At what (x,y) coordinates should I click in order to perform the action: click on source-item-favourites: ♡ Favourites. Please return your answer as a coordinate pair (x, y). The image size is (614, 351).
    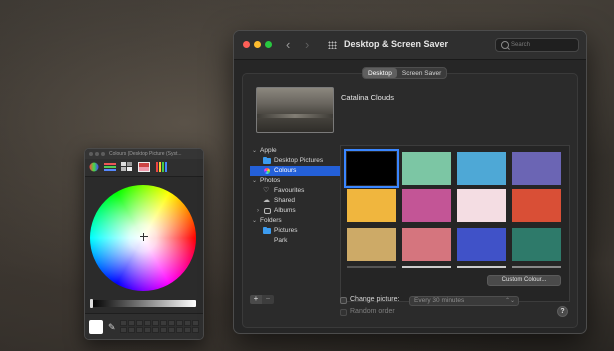
    Looking at the image, I should click on (295, 191).